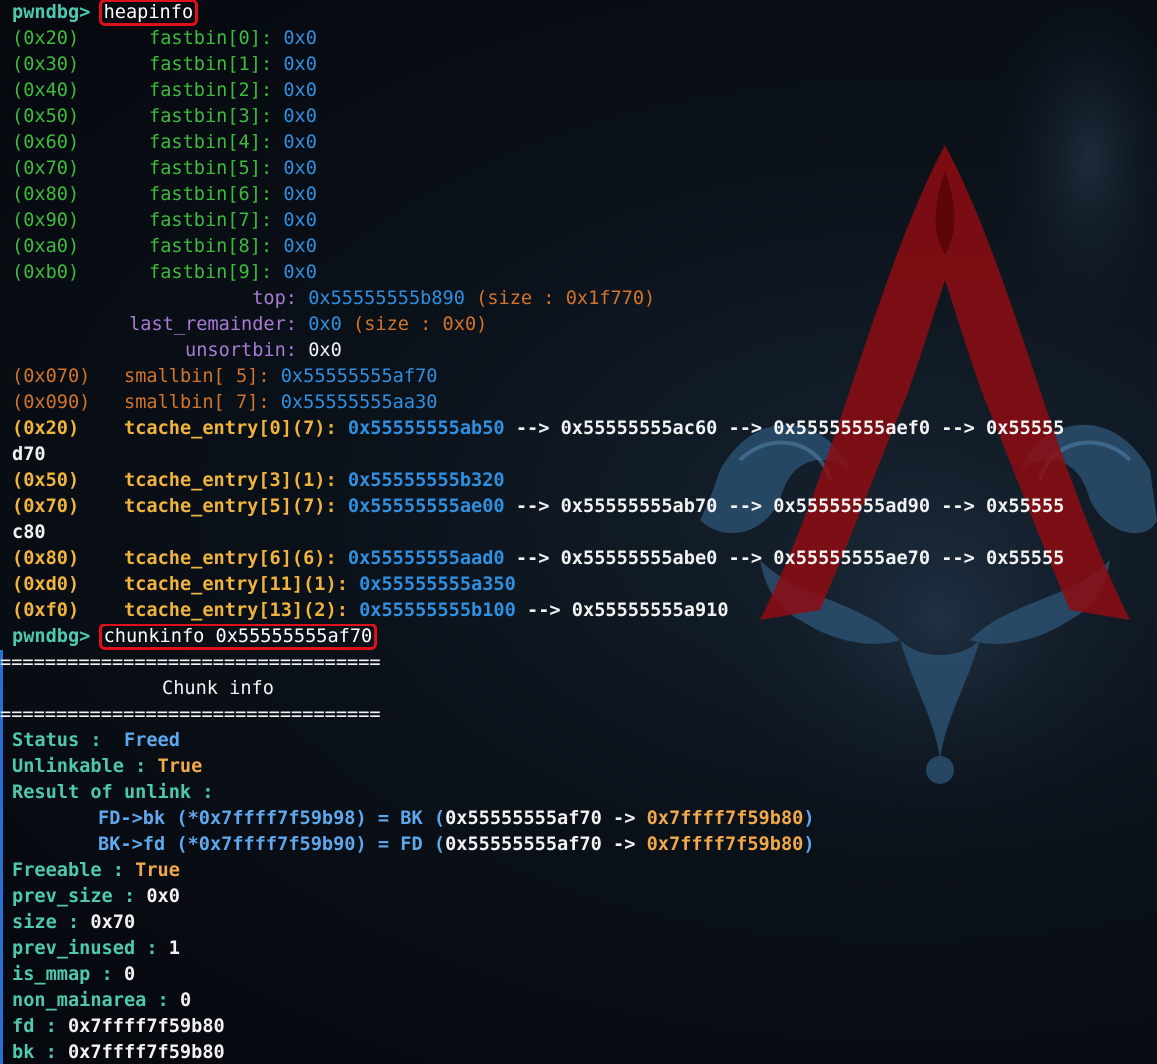  I want to click on fastbin-size: (0x30), so click(46, 64).